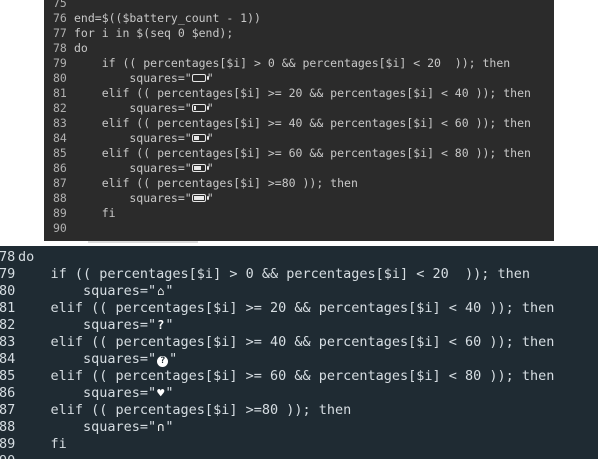  Describe the element at coordinates (299, 108) in the screenshot. I see `code-line: 82 squares=" "` at that location.